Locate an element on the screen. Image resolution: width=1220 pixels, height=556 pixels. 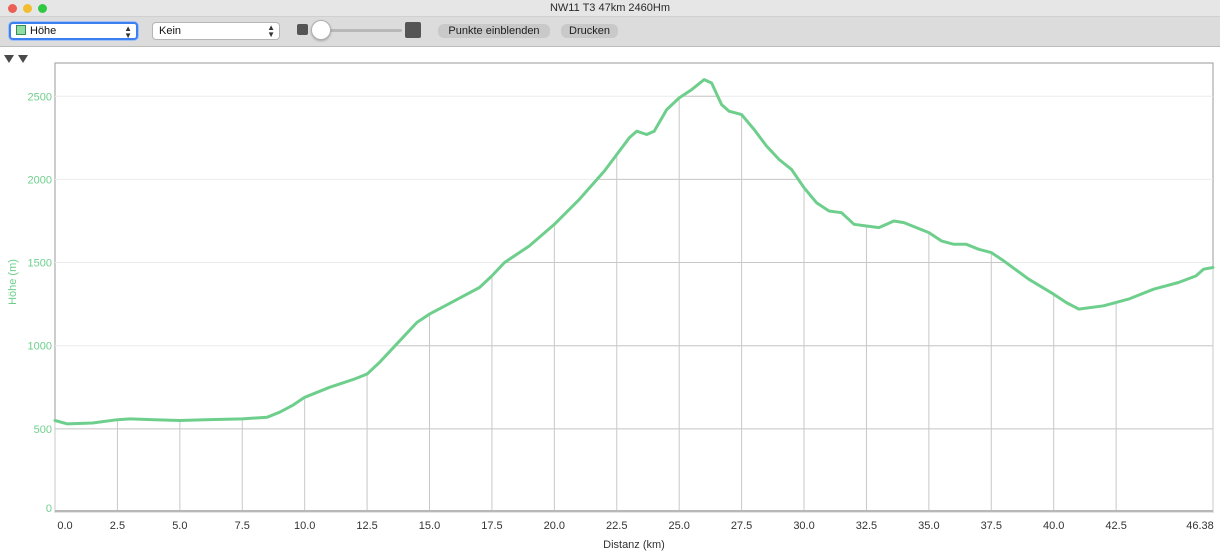
window-title: NW11 T3 47km 2460Hm is located at coordinates (610, 8).